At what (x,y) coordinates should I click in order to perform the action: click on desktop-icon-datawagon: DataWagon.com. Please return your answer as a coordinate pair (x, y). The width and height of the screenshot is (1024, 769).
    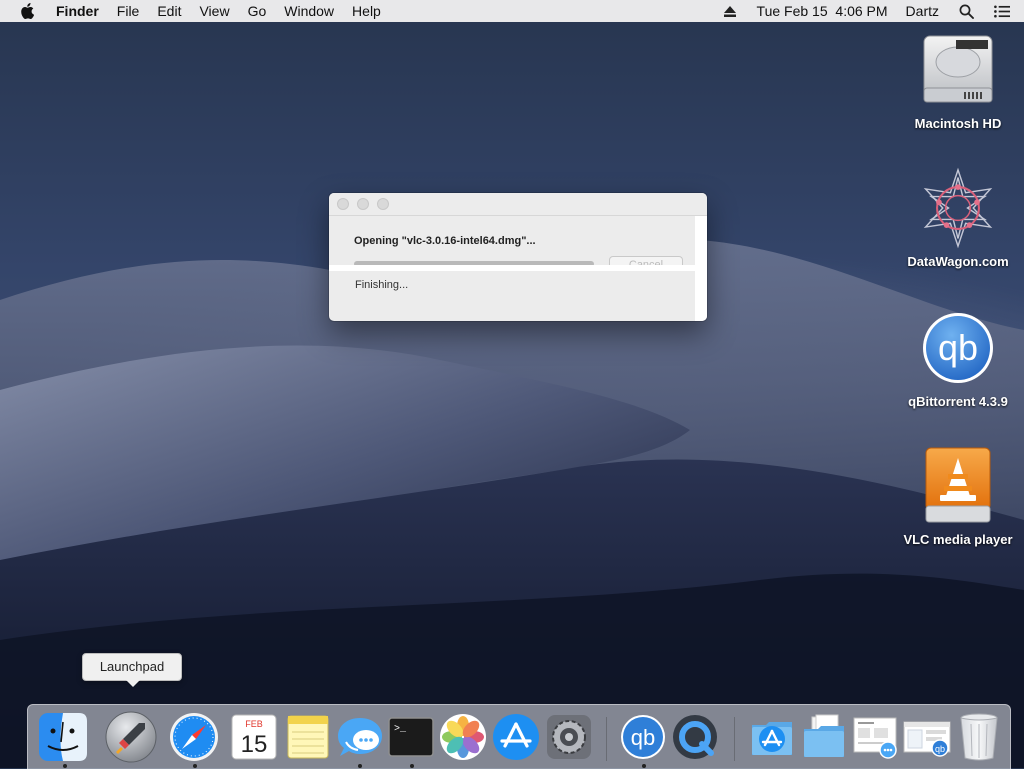
    Looking at the image, I should click on (958, 218).